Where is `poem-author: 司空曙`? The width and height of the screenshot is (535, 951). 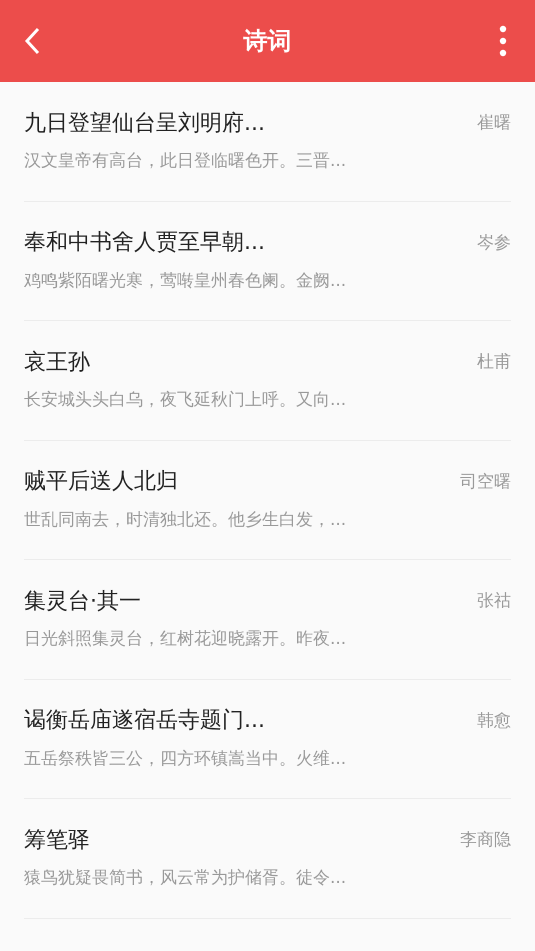
poem-author: 司空曙 is located at coordinates (485, 482).